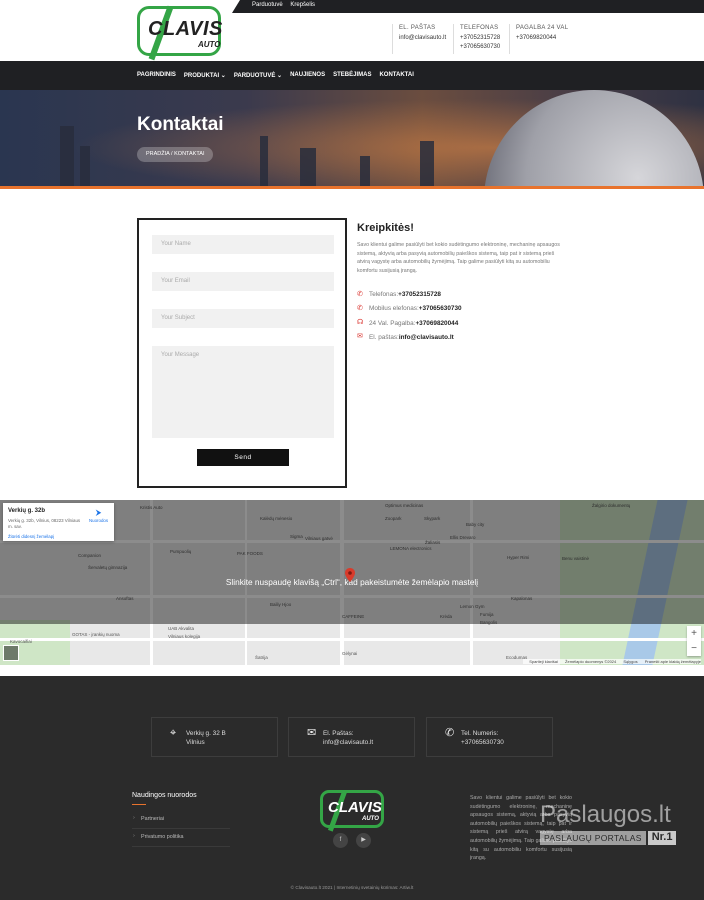  I want to click on map-road, so click(352, 639).